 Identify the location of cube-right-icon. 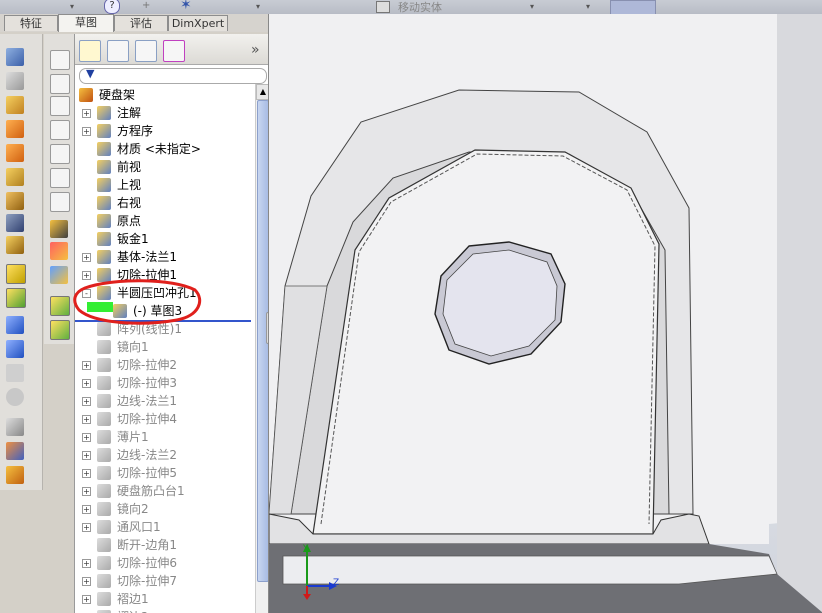
(60, 130).